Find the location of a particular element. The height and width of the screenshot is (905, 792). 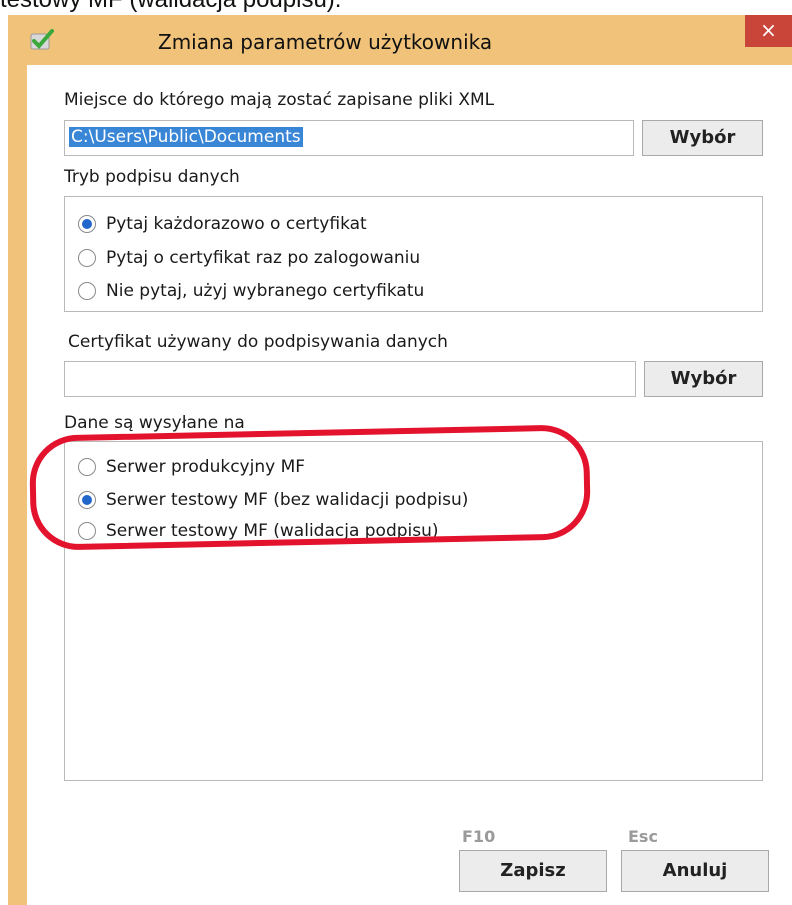

title-bar: Zmiana parametrów użytkownika × is located at coordinates (400, 40).